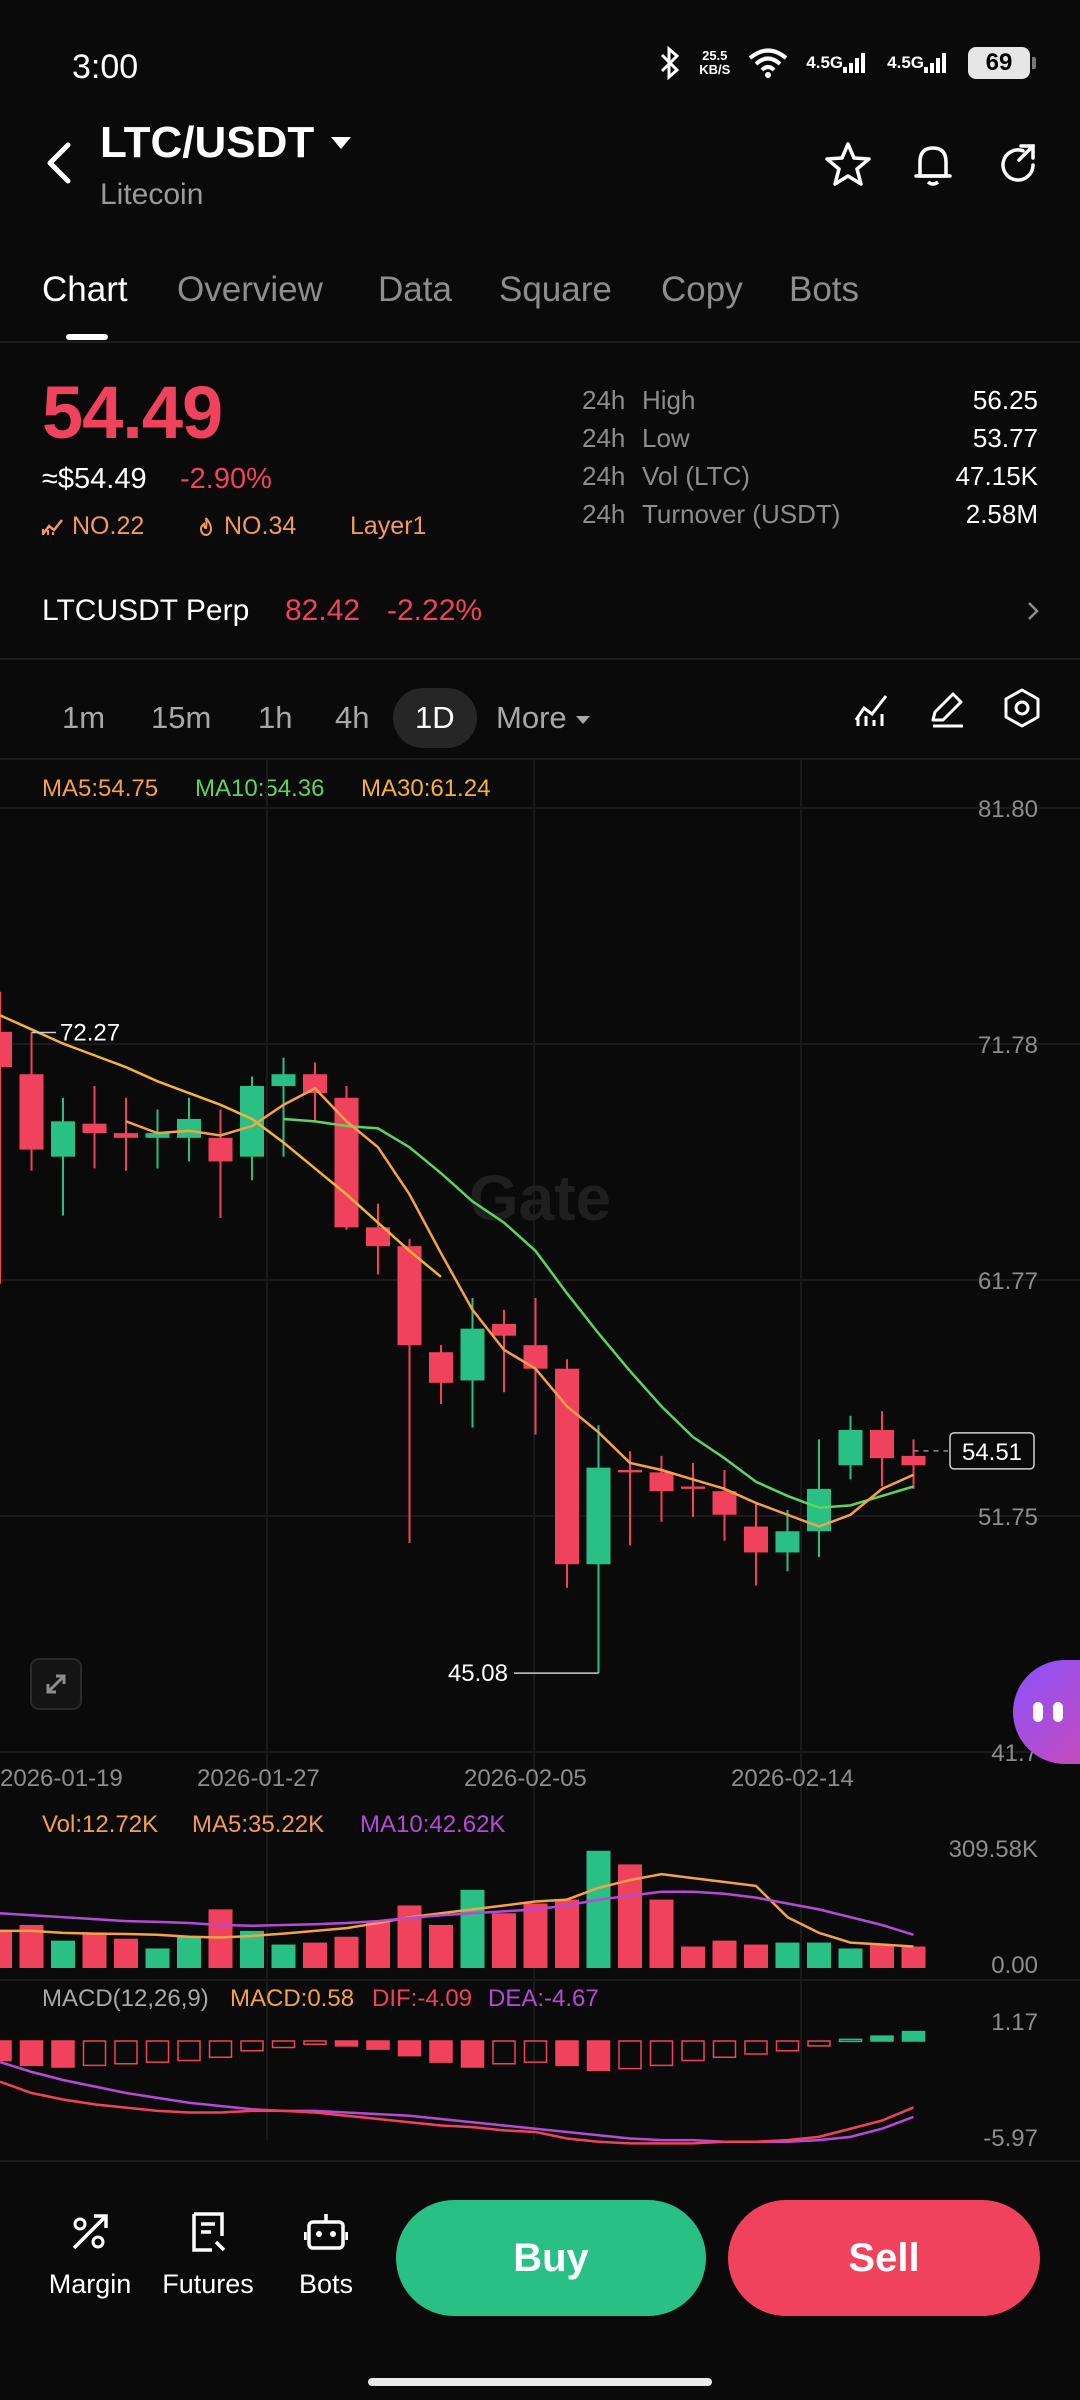  Describe the element at coordinates (848, 165) in the screenshot. I see `star-icon` at that location.